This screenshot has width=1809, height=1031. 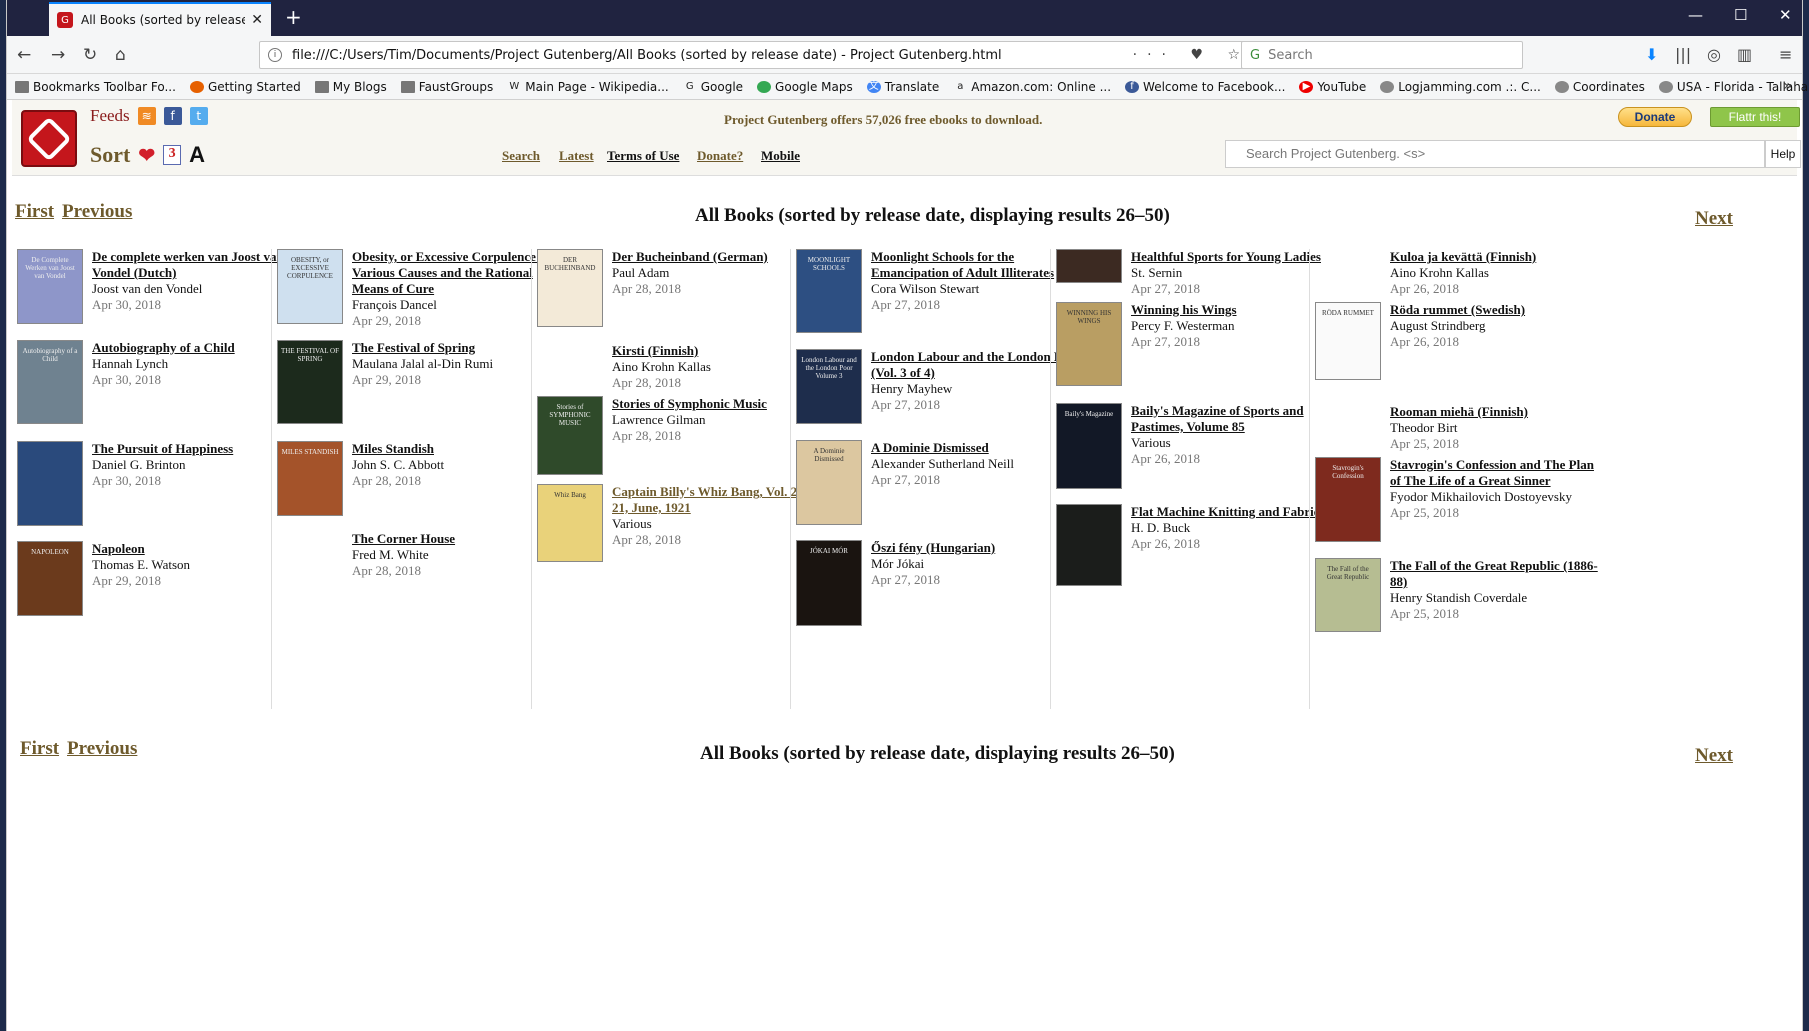 I want to click on bookmark-item: Google Maps, so click(x=805, y=87).